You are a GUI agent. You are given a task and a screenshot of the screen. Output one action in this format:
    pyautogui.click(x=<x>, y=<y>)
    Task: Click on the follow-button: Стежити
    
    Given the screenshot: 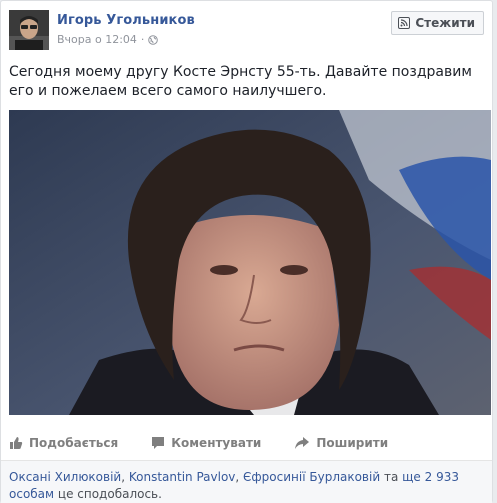 What is the action you would take?
    pyautogui.click(x=437, y=23)
    